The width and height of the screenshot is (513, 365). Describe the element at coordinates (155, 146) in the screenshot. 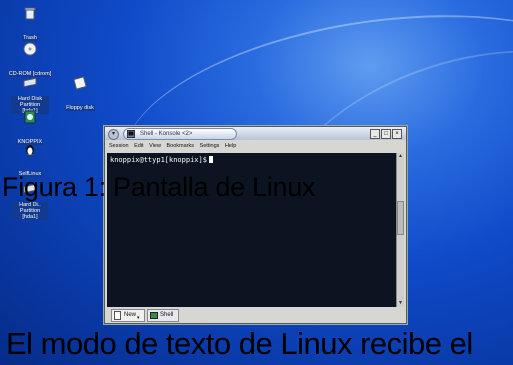

I see `menu-view: View` at that location.